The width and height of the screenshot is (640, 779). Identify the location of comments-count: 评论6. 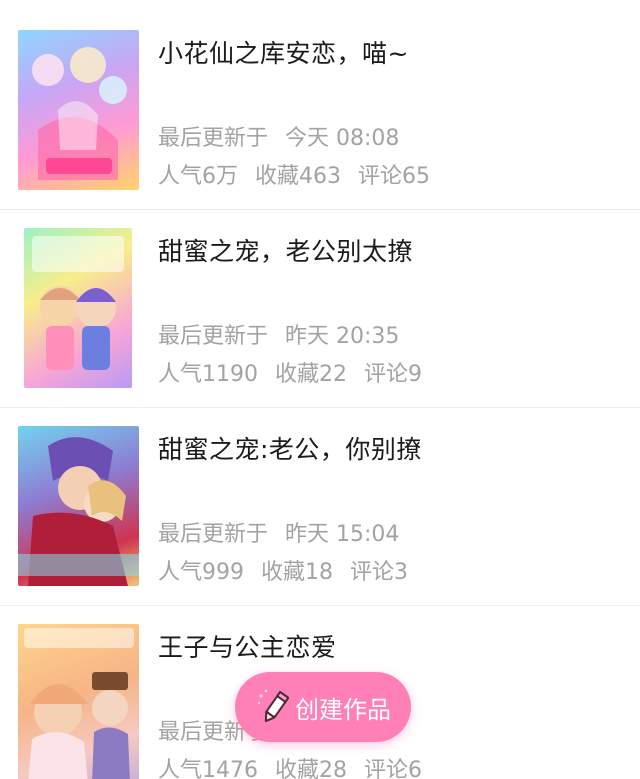
(393, 768).